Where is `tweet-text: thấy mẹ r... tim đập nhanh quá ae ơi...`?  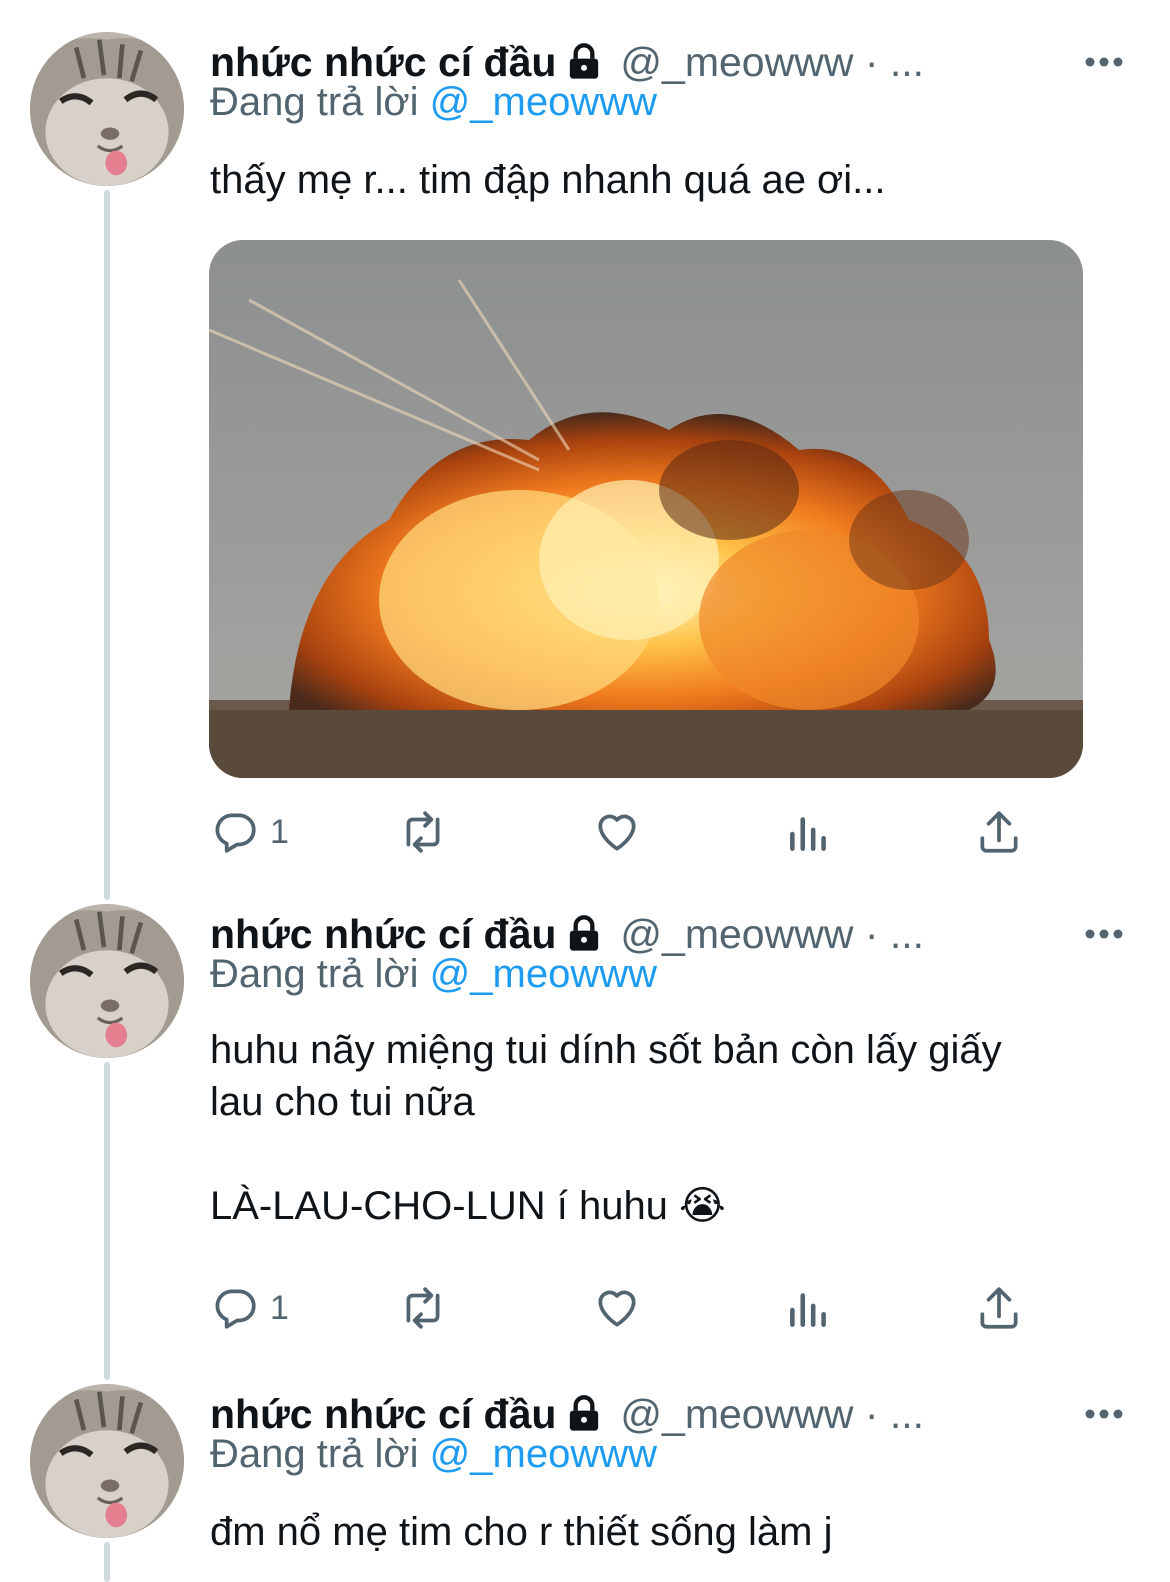 tweet-text: thấy mẹ r... tim đập nhanh quá ae ơi... is located at coordinates (548, 180).